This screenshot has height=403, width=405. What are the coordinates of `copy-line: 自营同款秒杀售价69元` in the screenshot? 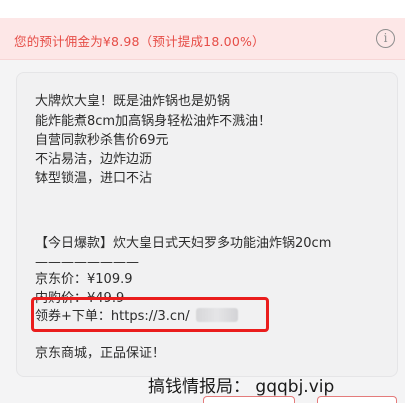 It's located at (102, 140).